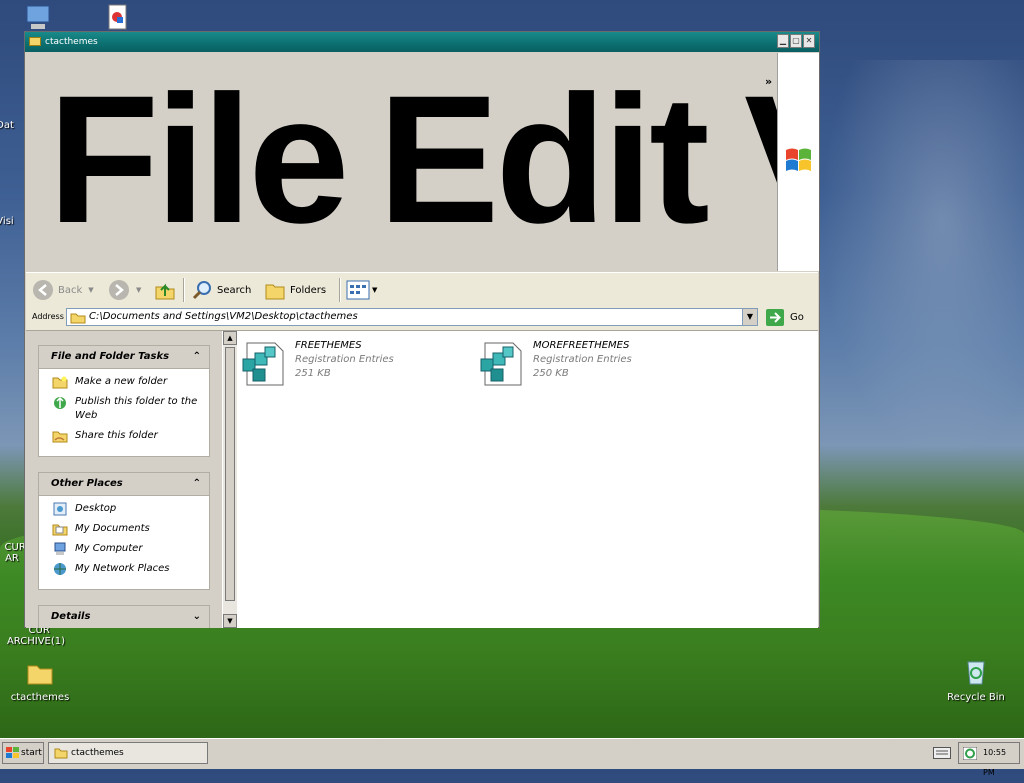  What do you see at coordinates (60, 402) in the screenshot?
I see `publish-web-icon` at bounding box center [60, 402].